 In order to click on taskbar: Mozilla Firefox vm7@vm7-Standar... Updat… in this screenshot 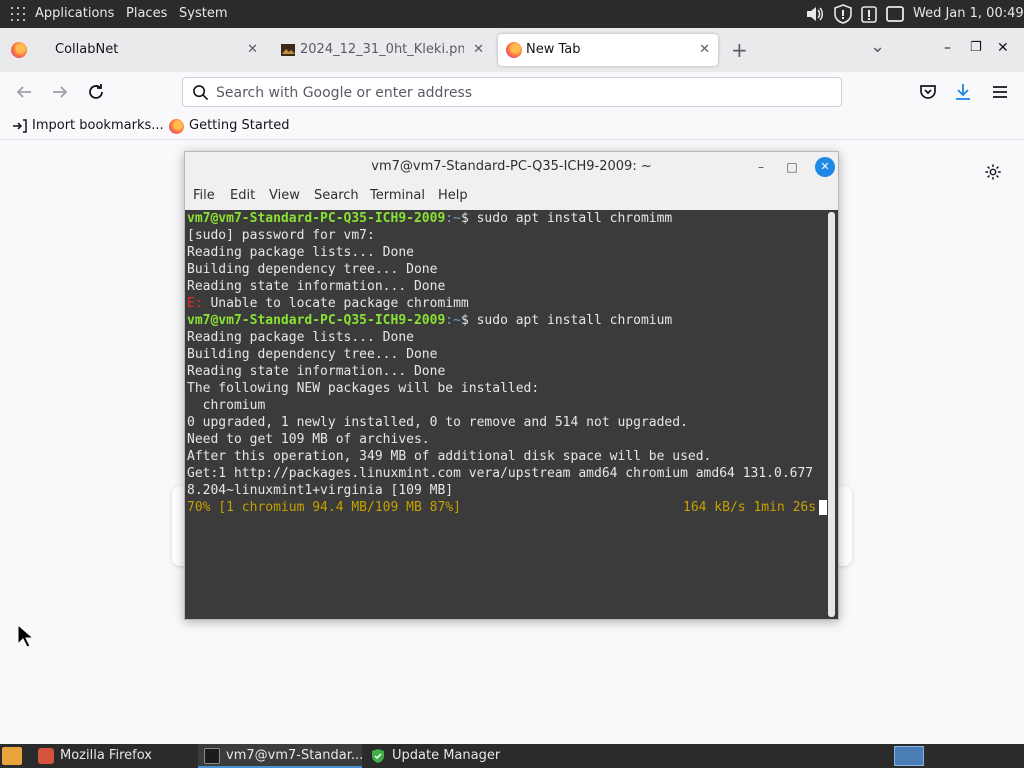, I will do `click(512, 756)`.